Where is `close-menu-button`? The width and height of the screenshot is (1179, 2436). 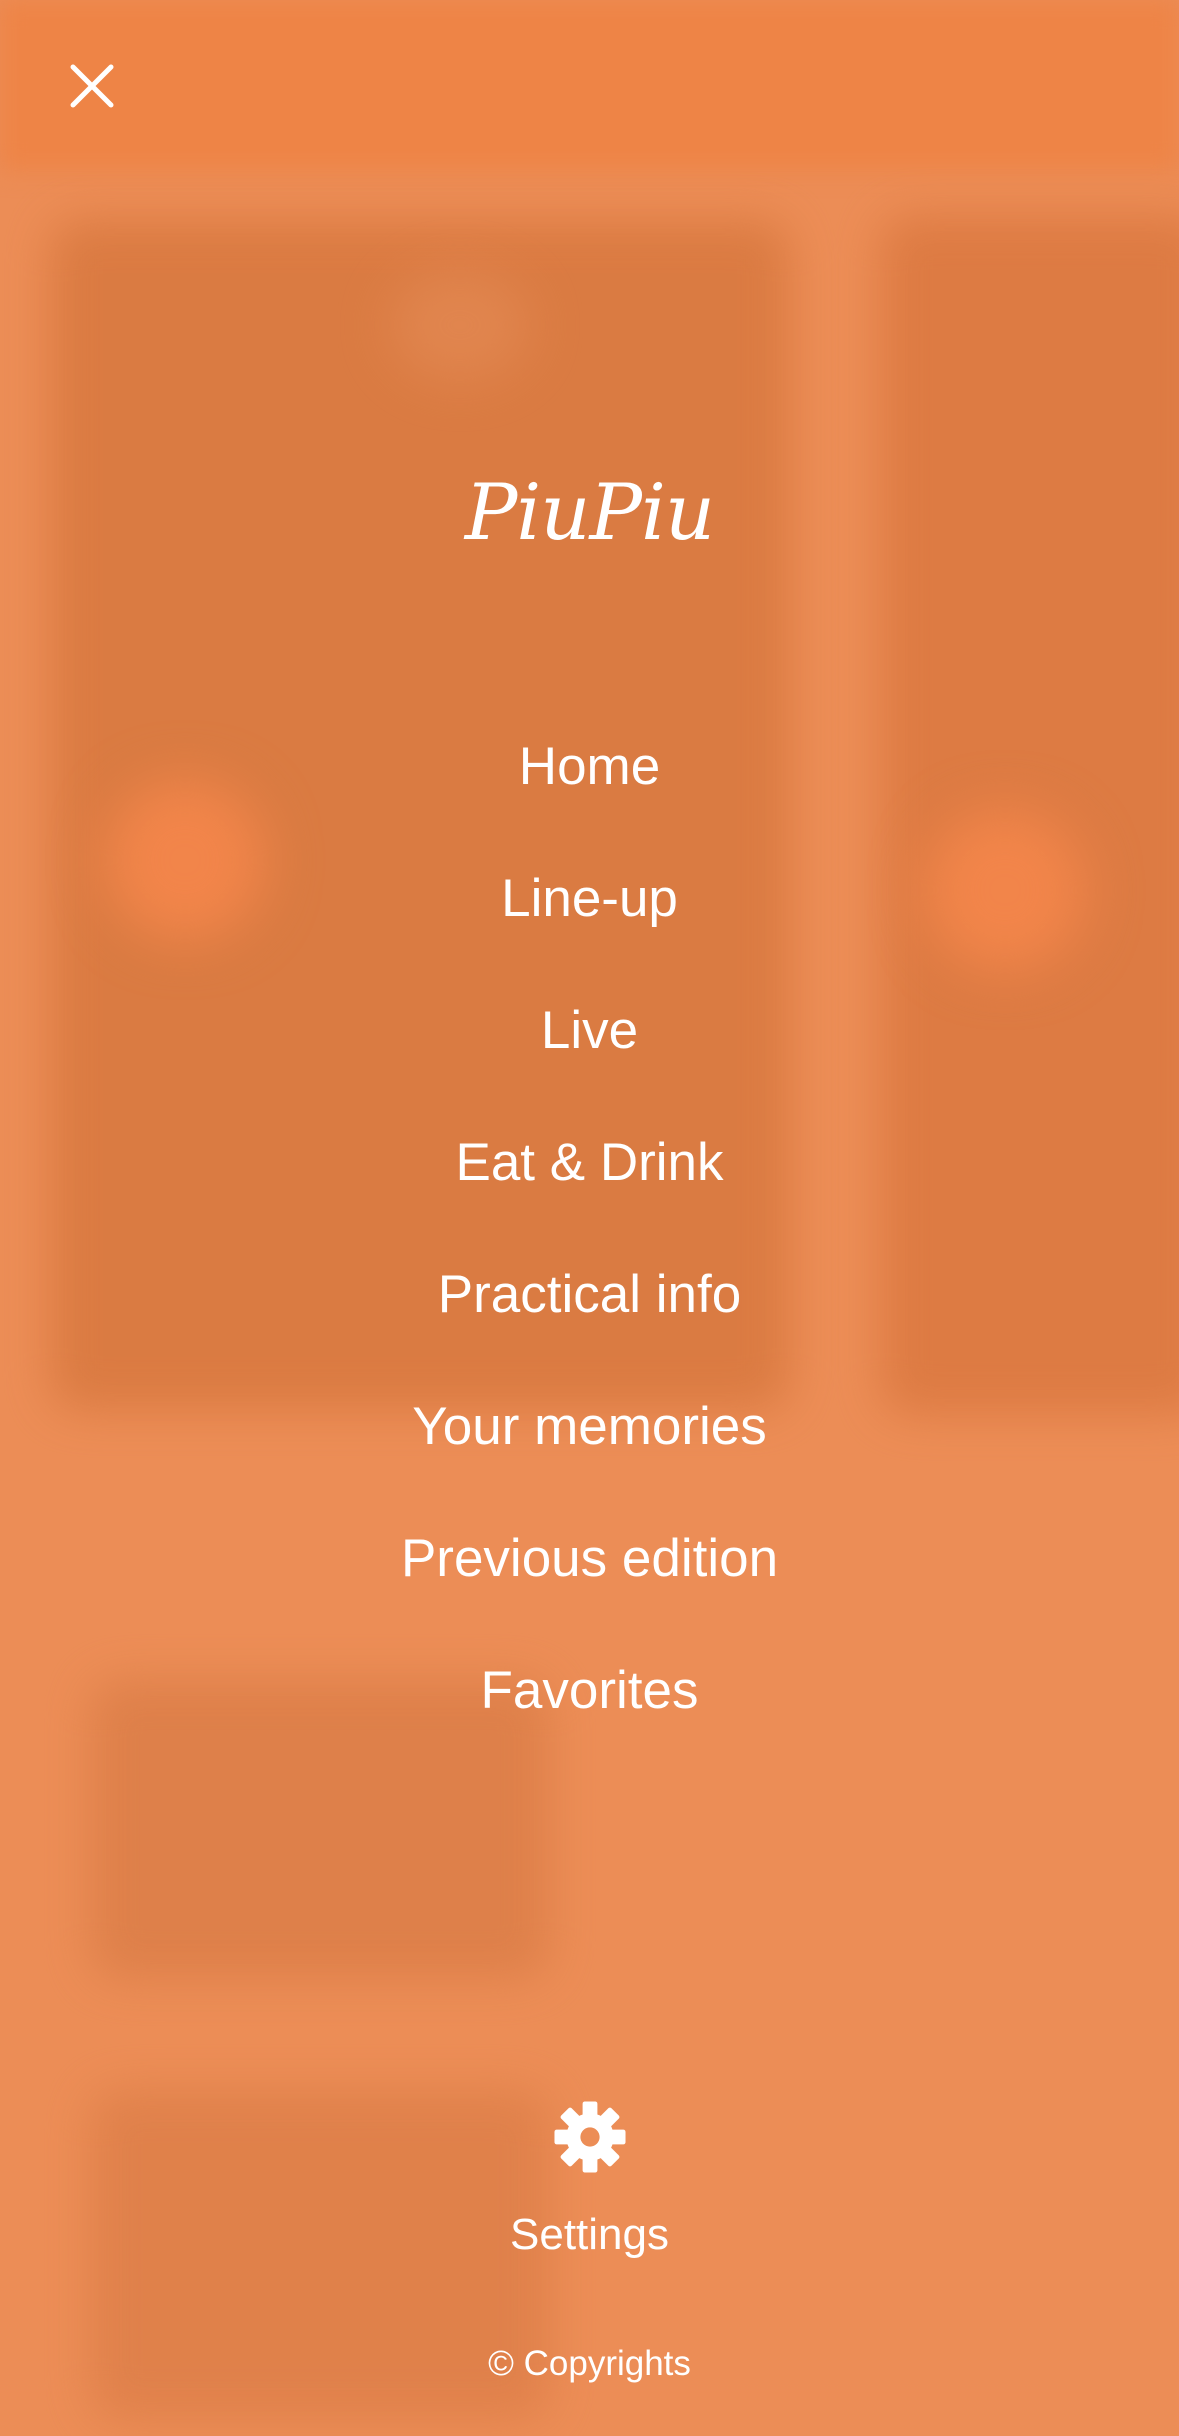 close-menu-button is located at coordinates (92, 86).